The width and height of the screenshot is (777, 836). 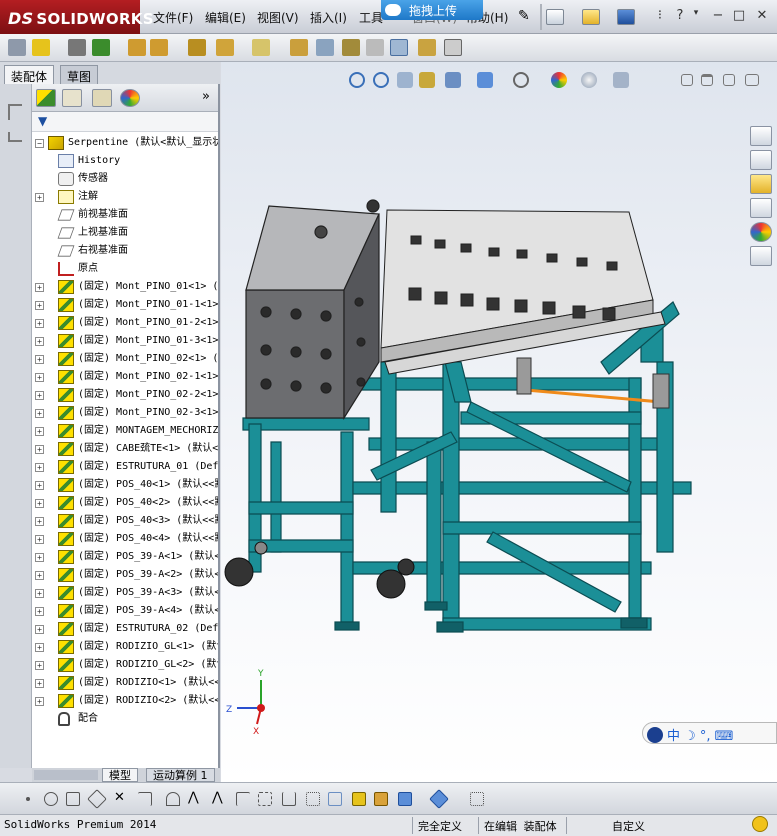 I want to click on quick-tips-icon, so click(x=760, y=824).